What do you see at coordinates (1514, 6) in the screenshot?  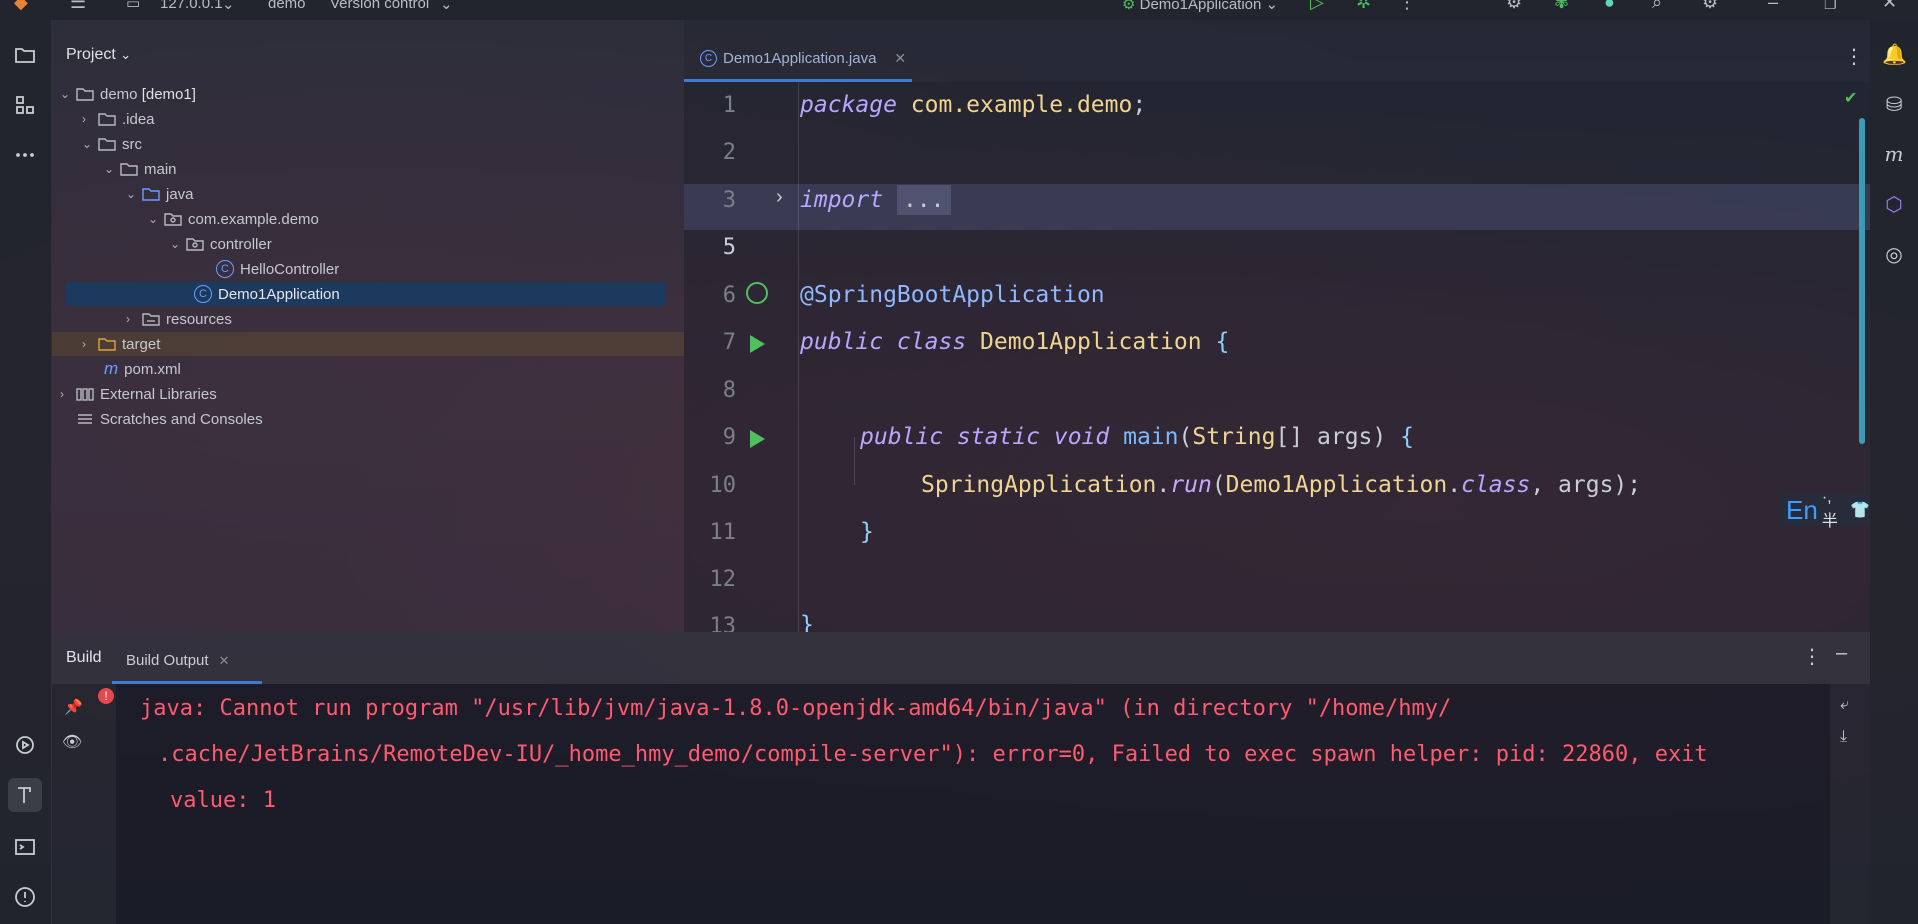 I see `build-settings-icon: ⚙` at bounding box center [1514, 6].